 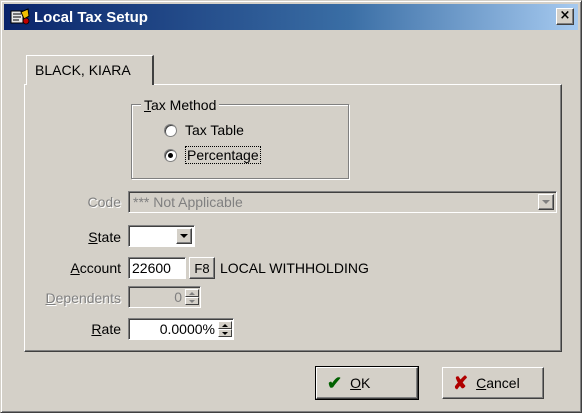 I want to click on tab-employee: BLACK, KIARA, so click(x=90, y=70).